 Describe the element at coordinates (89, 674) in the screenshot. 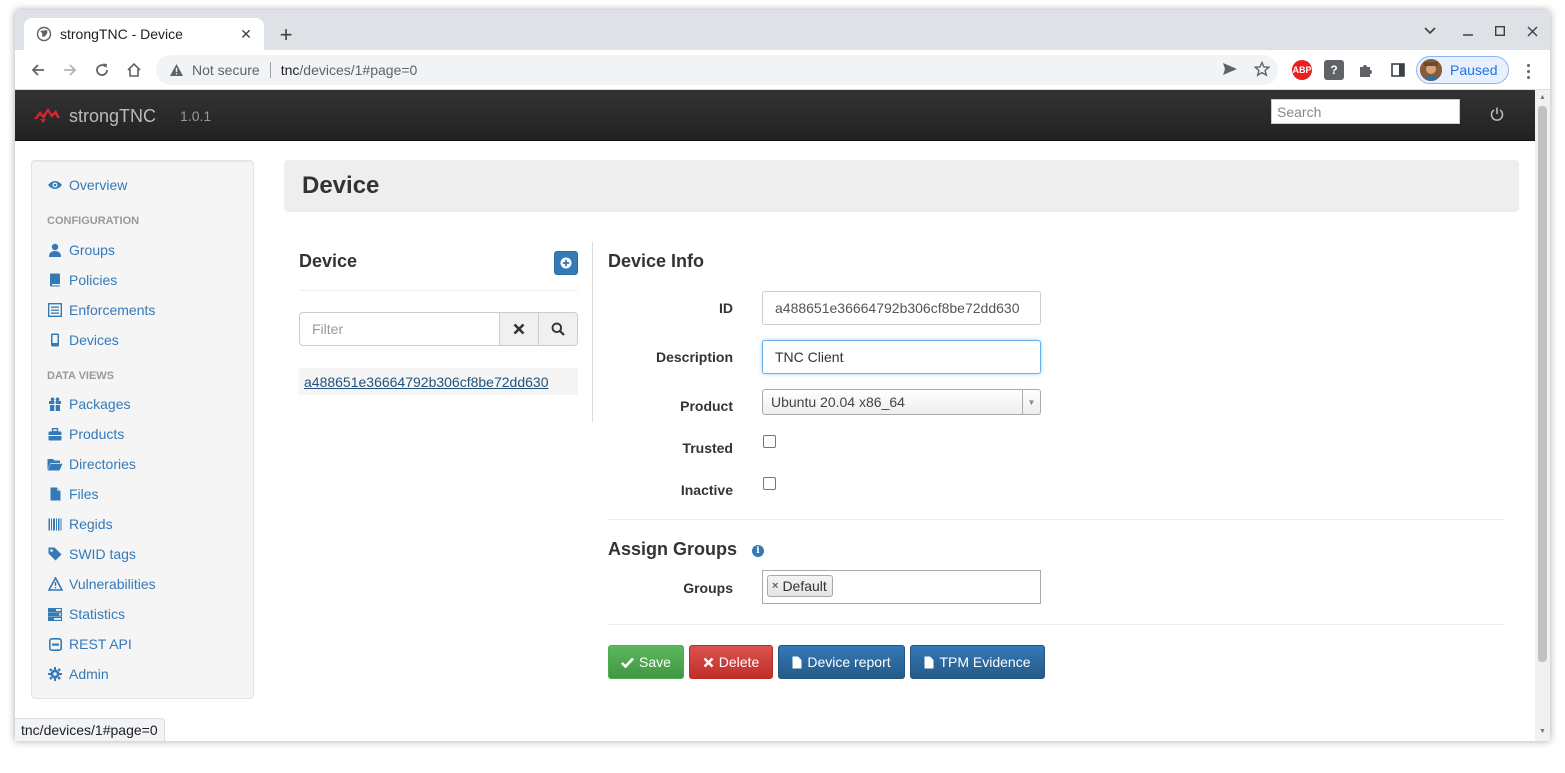

I see `sidebar-item-label: Admin` at that location.